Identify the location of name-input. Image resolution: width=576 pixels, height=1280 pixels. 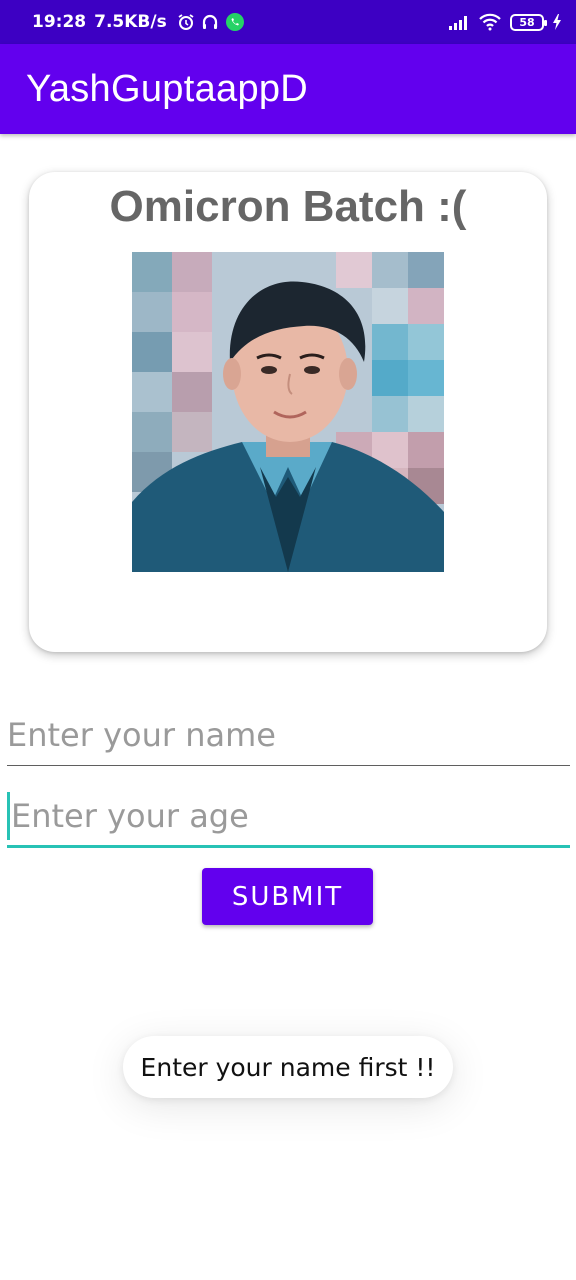
(288, 735).